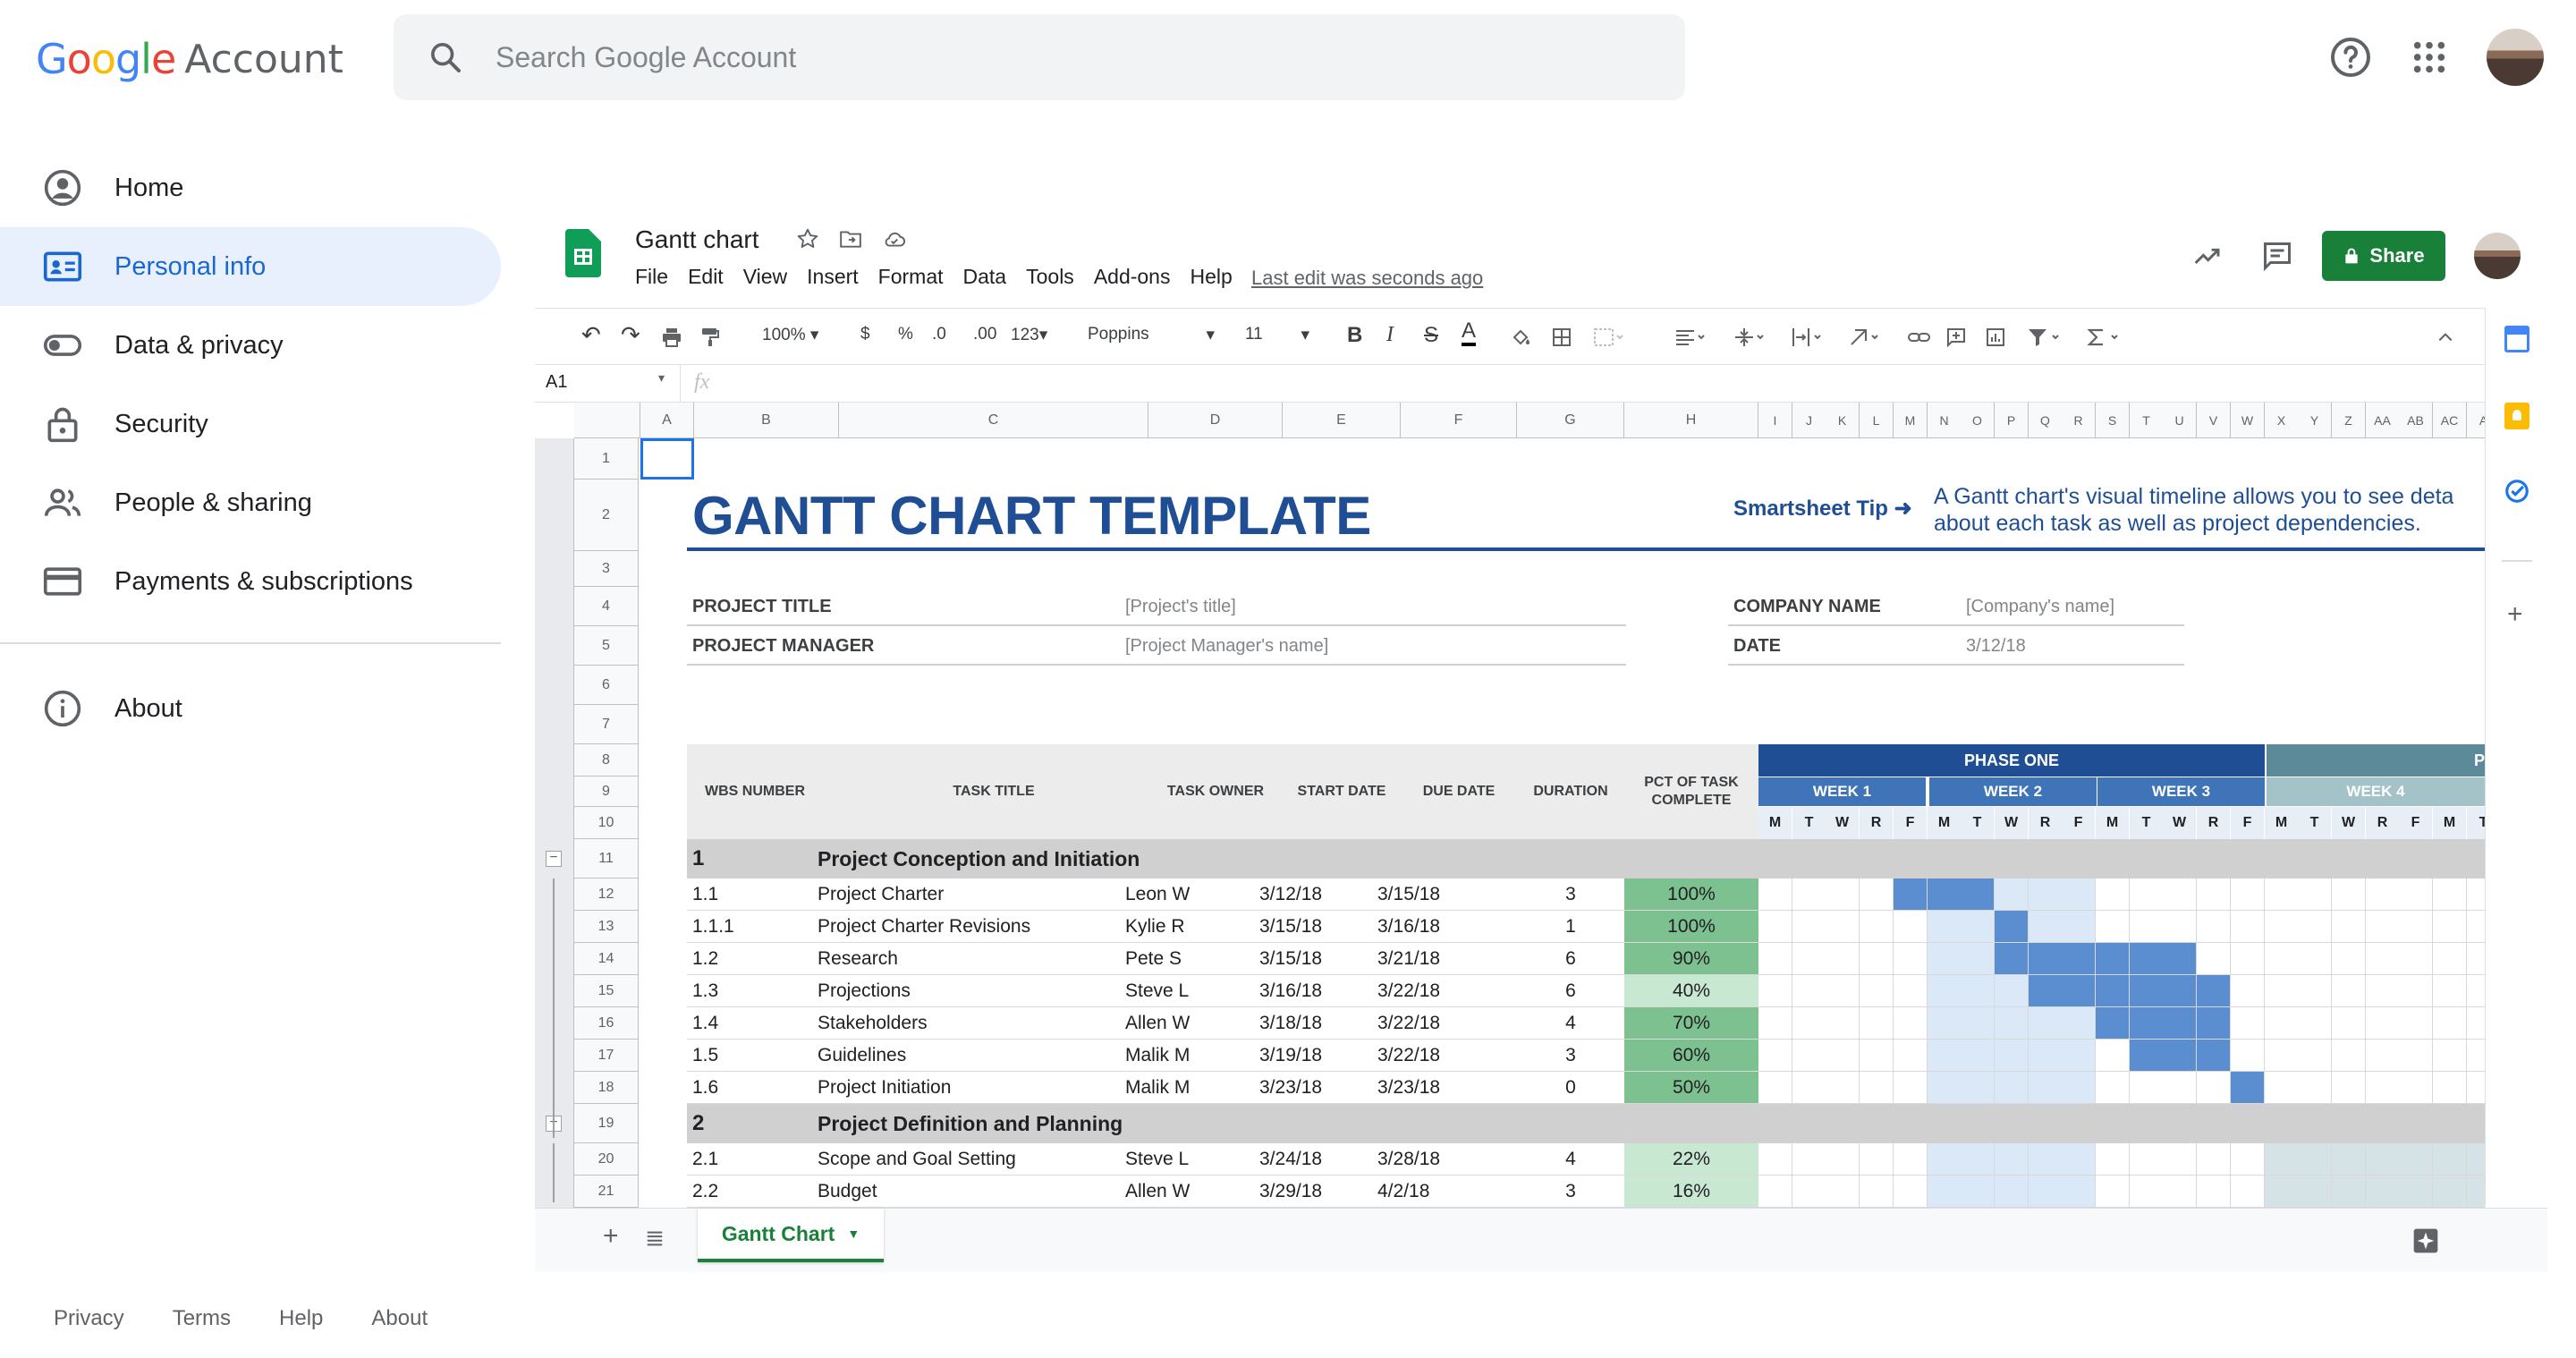  What do you see at coordinates (1408, 1160) in the screenshot?
I see `task-due-date: 3/28/18` at bounding box center [1408, 1160].